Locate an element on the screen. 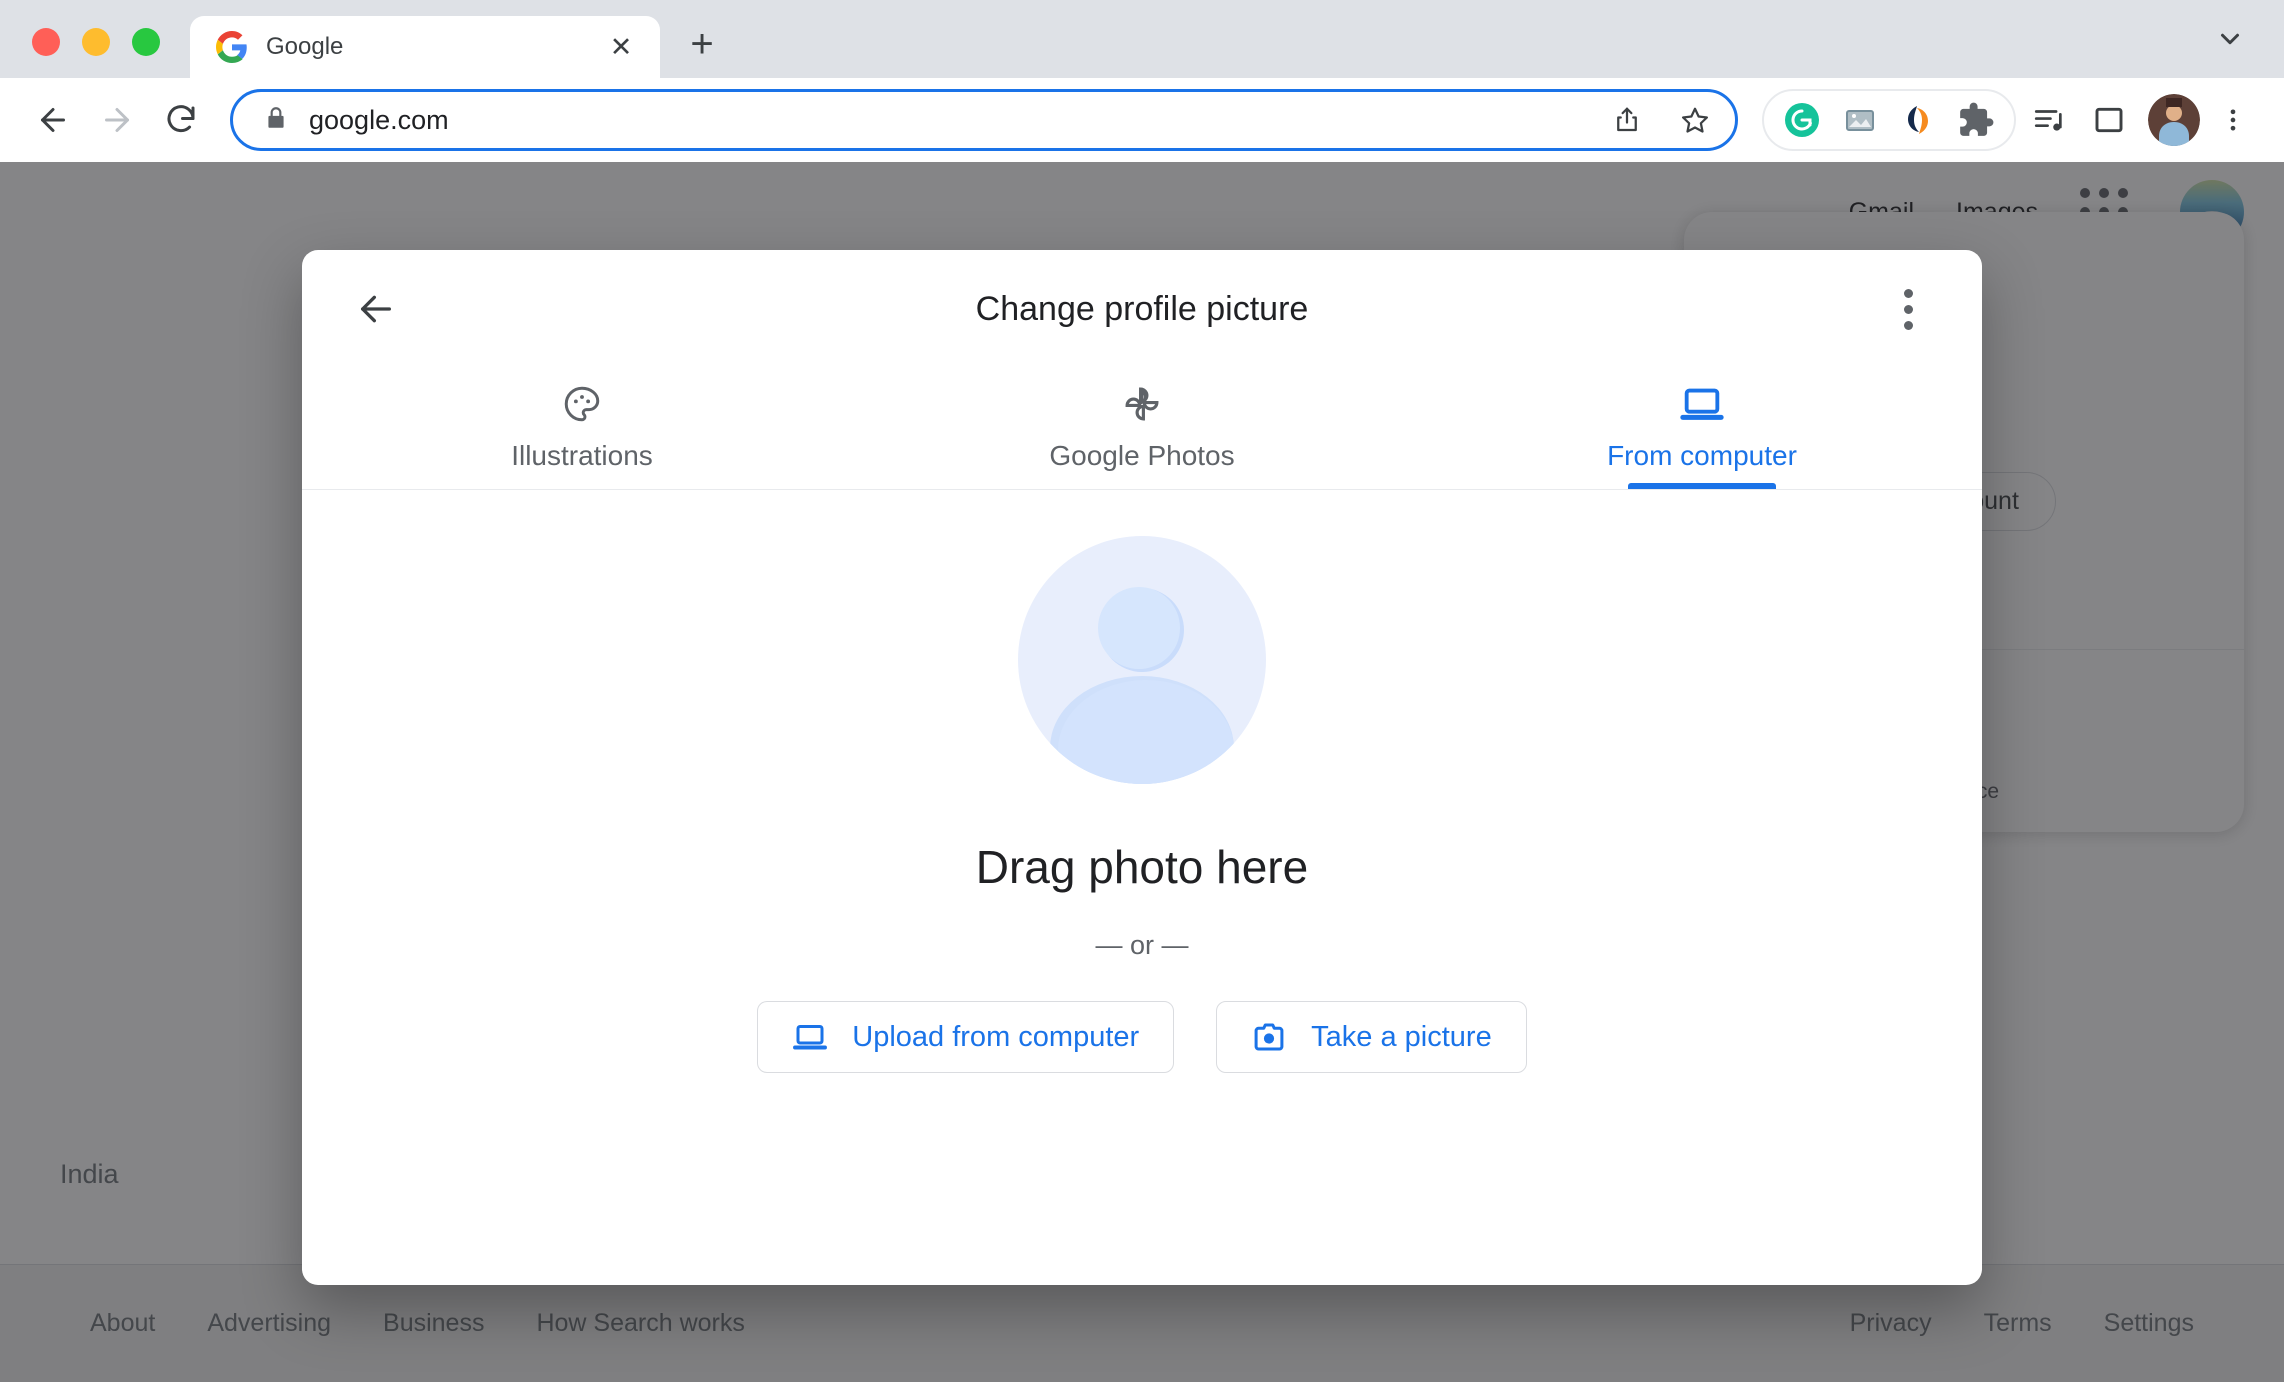 This screenshot has height=1382, width=2284. screenshot-icon is located at coordinates (1860, 120).